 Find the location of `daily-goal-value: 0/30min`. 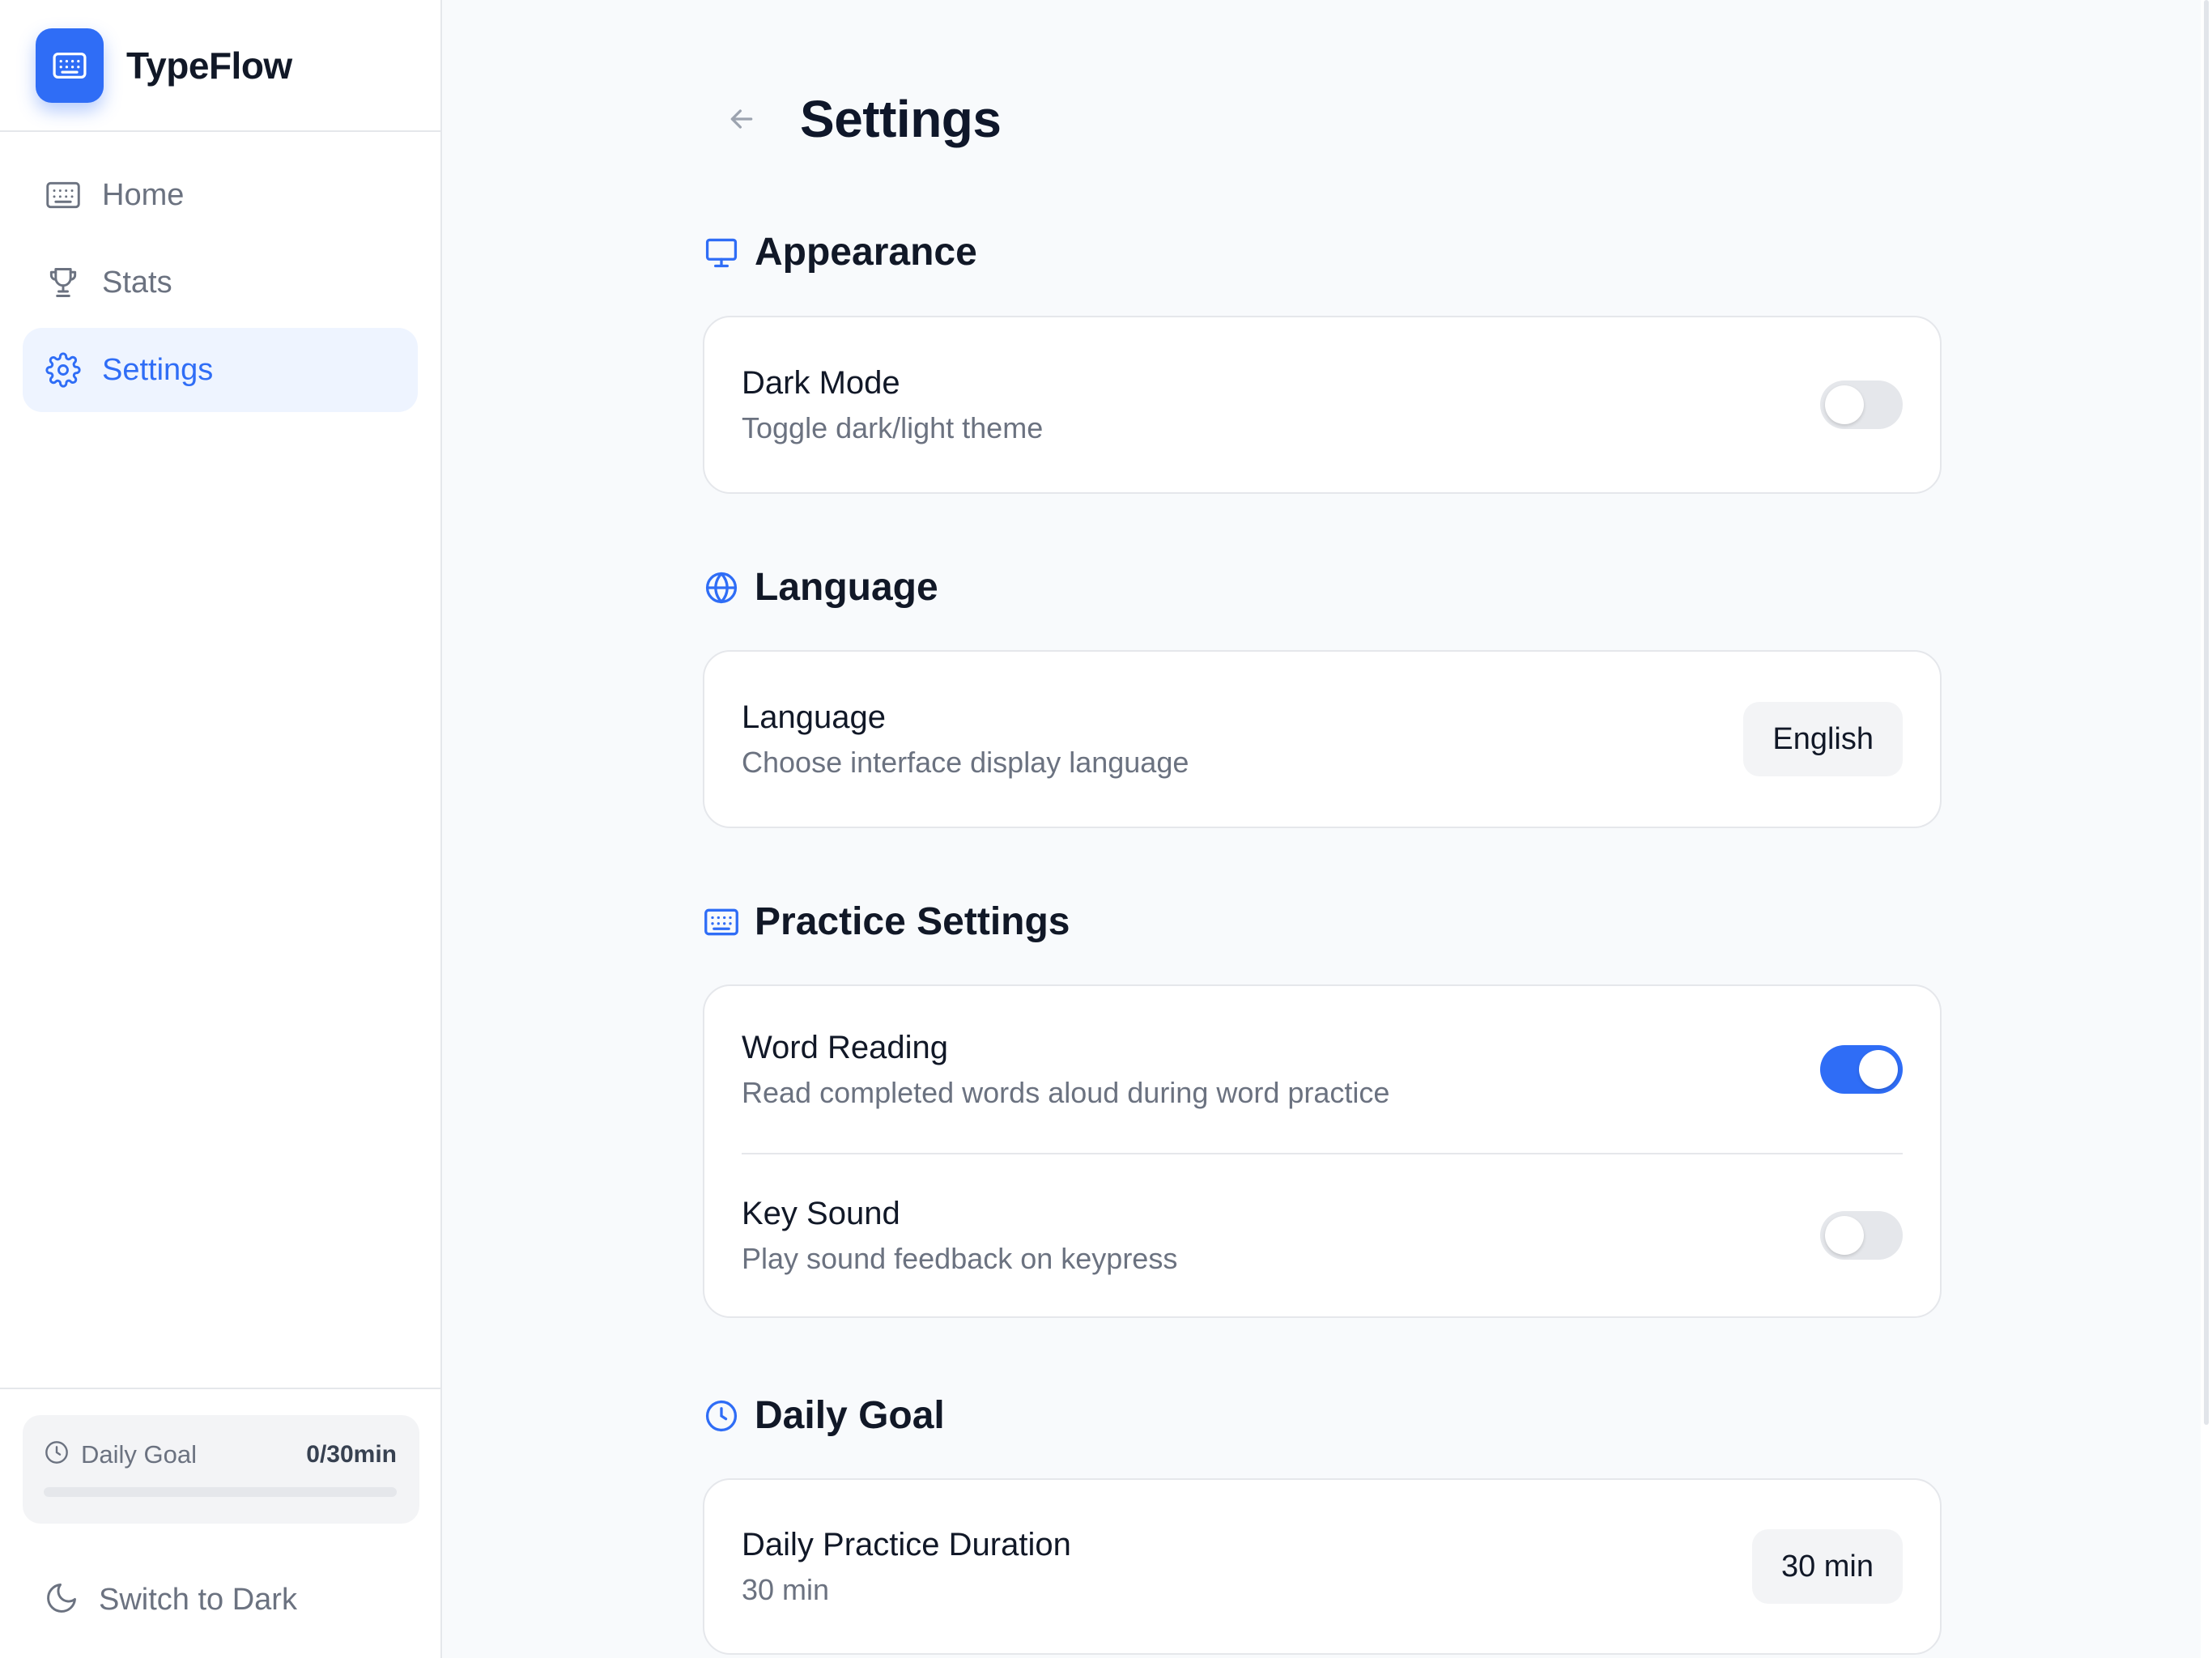

daily-goal-value: 0/30min is located at coordinates (351, 1454).